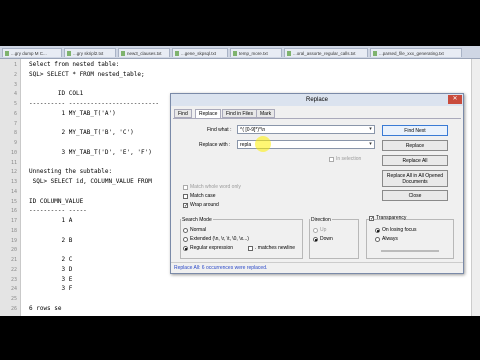 The width and height of the screenshot is (480, 360). I want to click on on-losing-focus-radio, so click(377, 230).